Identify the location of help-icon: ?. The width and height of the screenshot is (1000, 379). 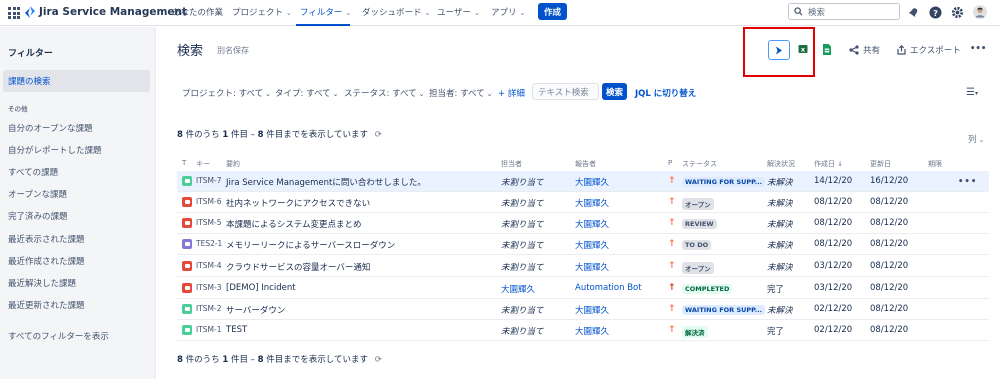
(935, 12).